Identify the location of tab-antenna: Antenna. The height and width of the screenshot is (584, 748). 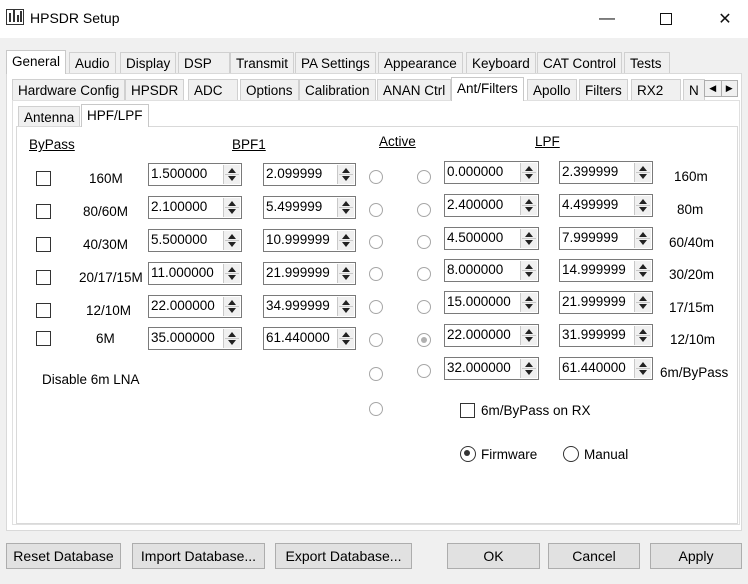
(49, 116).